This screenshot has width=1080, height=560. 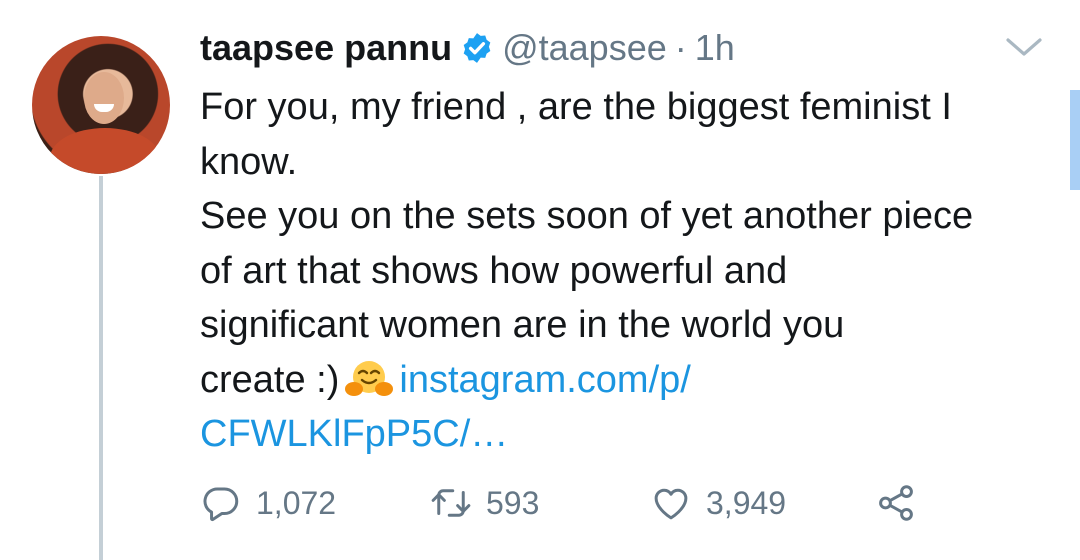 What do you see at coordinates (296, 502) in the screenshot?
I see `reply-count: 1,072` at bounding box center [296, 502].